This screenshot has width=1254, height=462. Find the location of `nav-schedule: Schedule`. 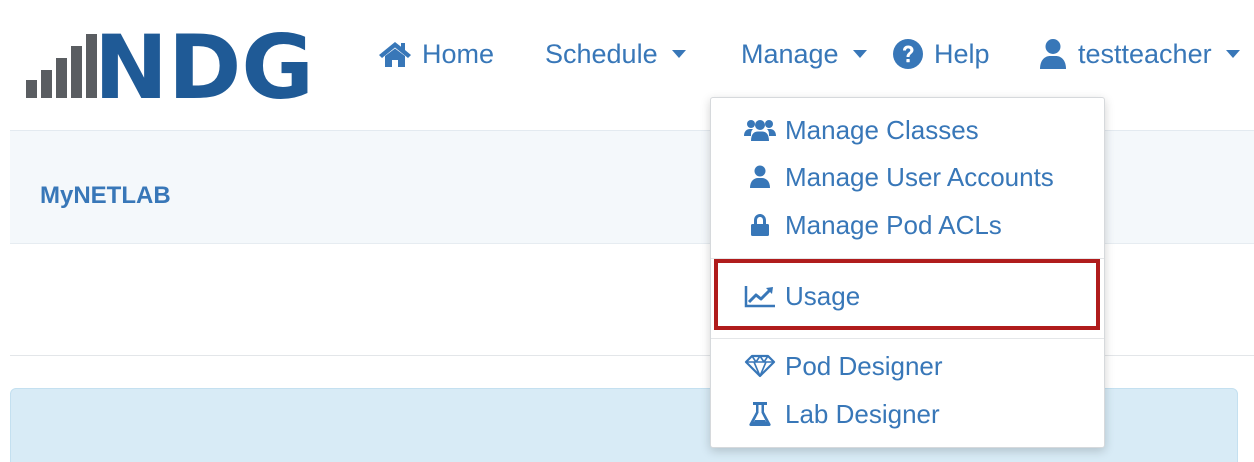

nav-schedule: Schedule is located at coordinates (615, 54).